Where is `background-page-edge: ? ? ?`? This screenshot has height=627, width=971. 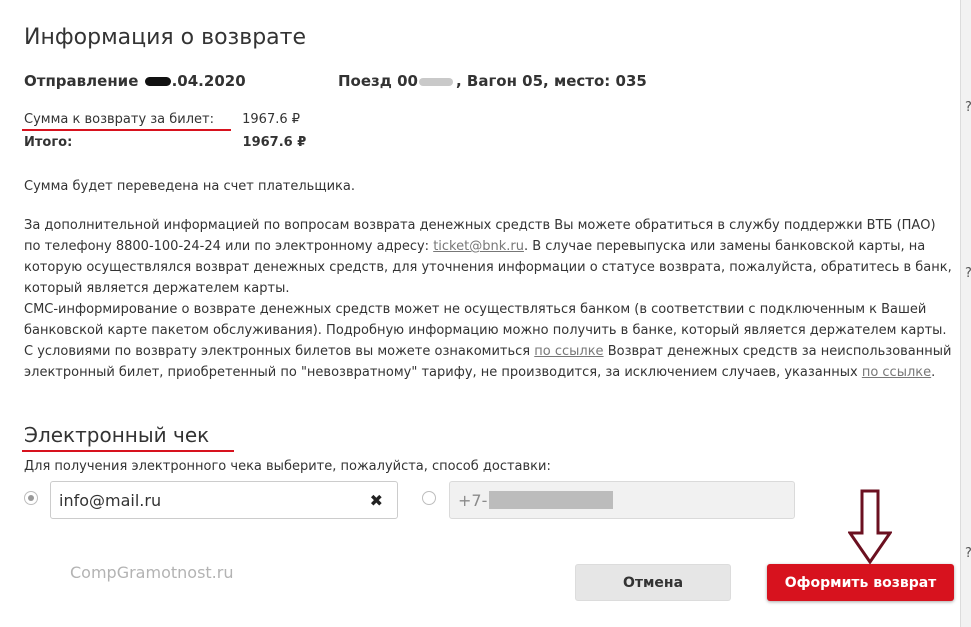 background-page-edge: ? ? ? is located at coordinates (965, 313).